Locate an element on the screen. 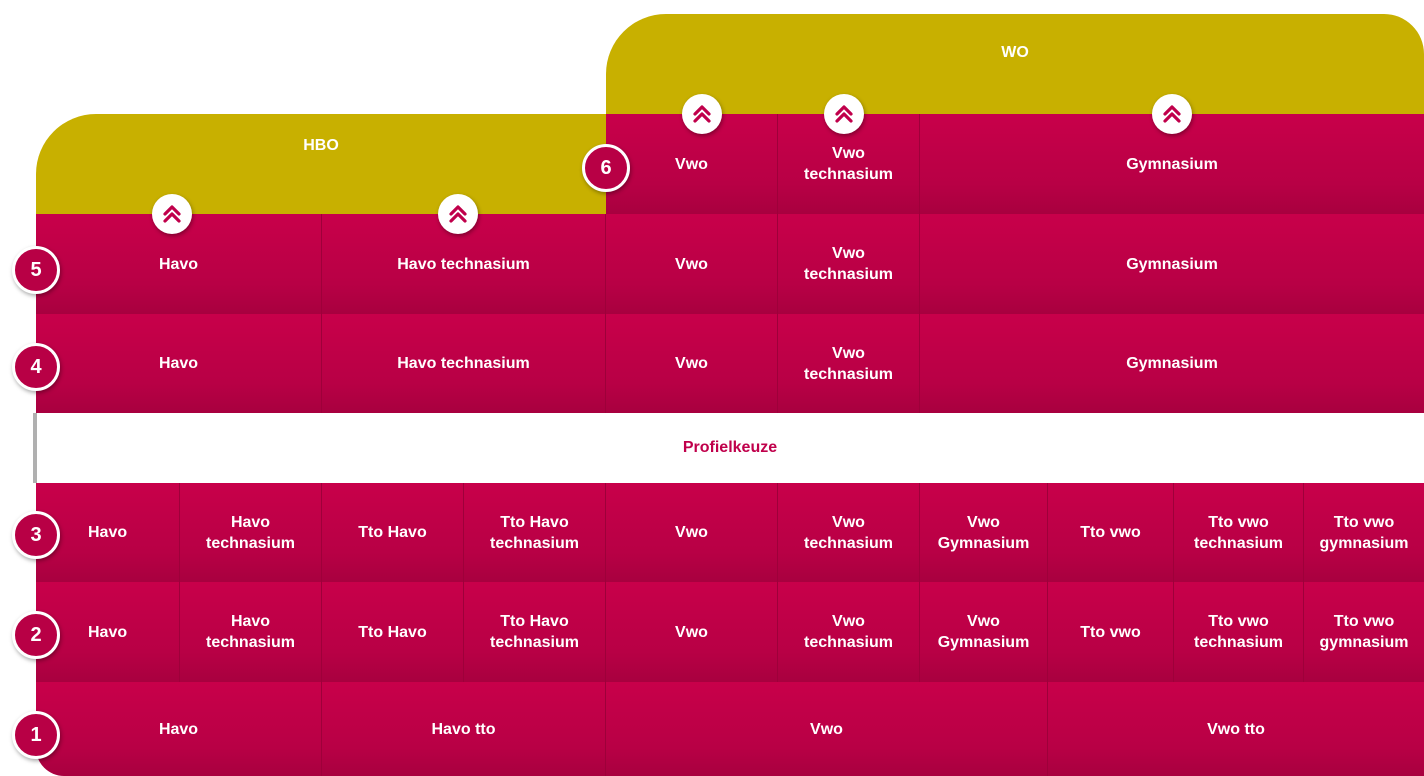 The height and width of the screenshot is (776, 1424). row2-cell-tto-vwo-technasium: Tto vwo technasium is located at coordinates (1239, 632).